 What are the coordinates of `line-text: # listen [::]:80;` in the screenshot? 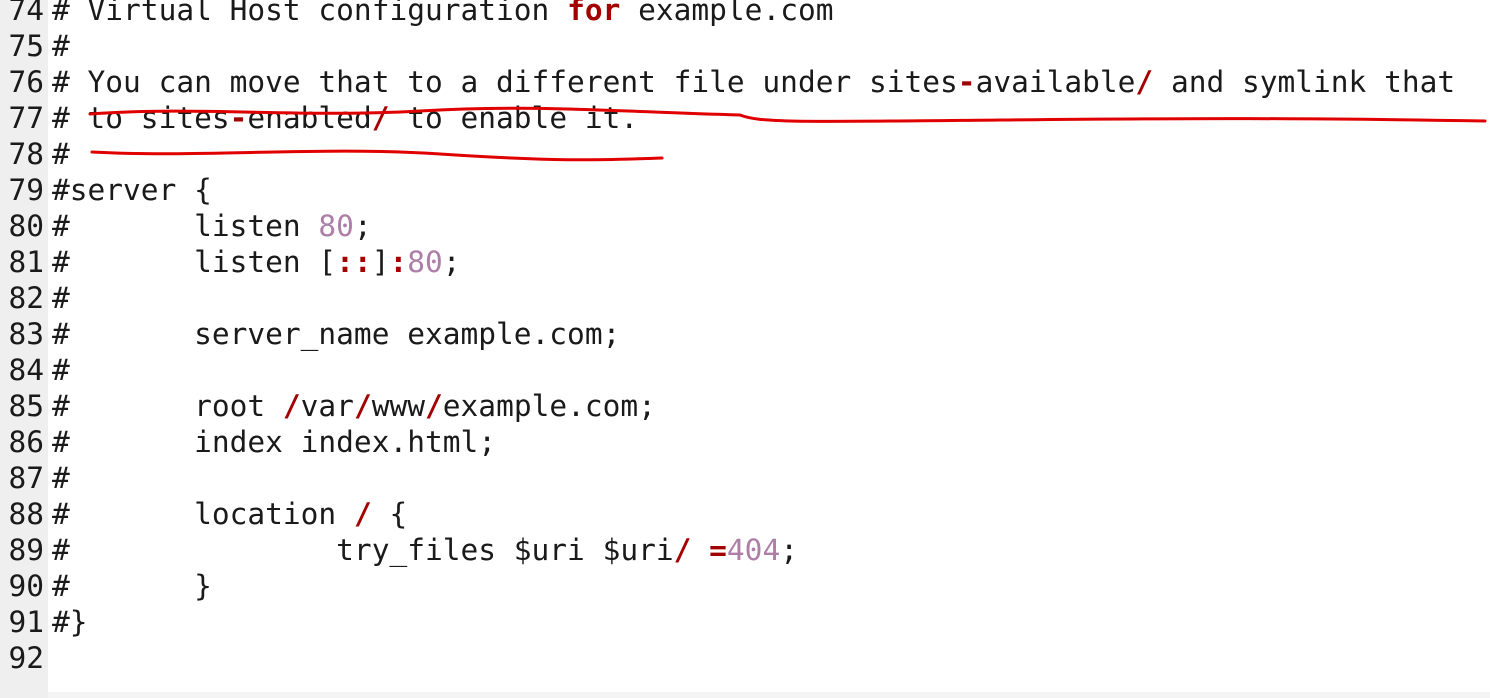 It's located at (256, 262).